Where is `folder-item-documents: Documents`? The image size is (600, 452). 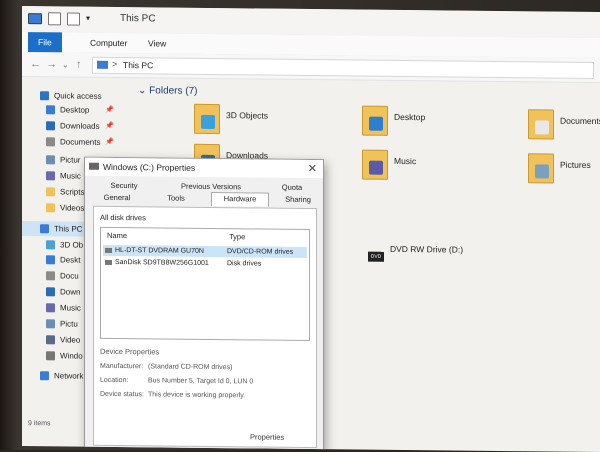 folder-item-documents: Documents is located at coordinates (564, 128).